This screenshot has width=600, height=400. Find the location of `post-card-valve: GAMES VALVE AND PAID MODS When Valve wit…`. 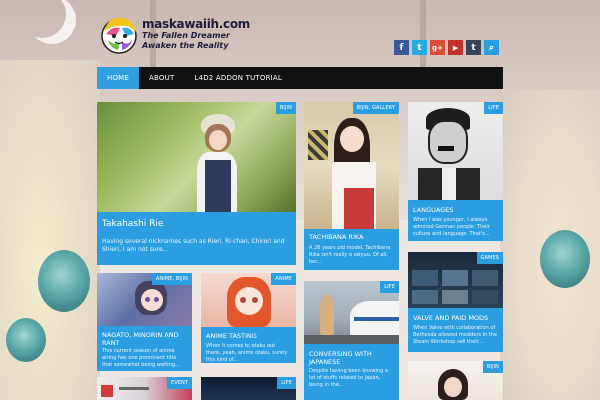

post-card-valve: GAMES VALVE AND PAID MODS When Valve wit… is located at coordinates (455, 302).